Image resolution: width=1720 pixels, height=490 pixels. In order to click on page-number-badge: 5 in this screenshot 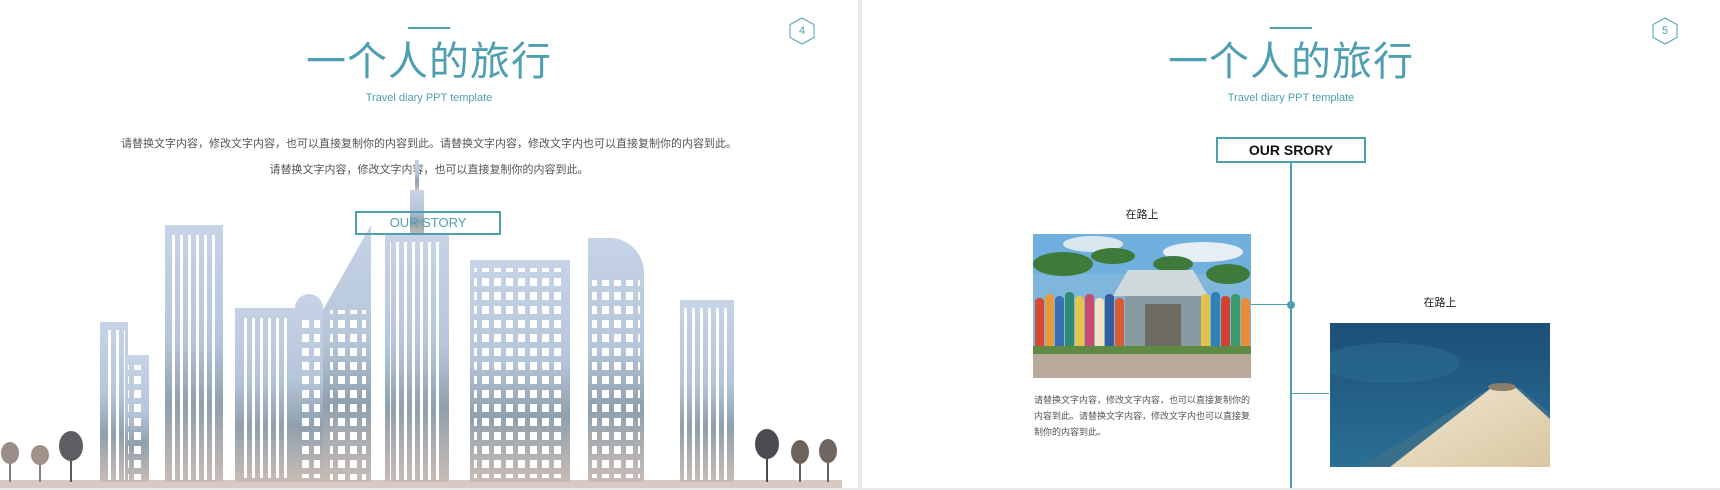, I will do `click(1665, 31)`.